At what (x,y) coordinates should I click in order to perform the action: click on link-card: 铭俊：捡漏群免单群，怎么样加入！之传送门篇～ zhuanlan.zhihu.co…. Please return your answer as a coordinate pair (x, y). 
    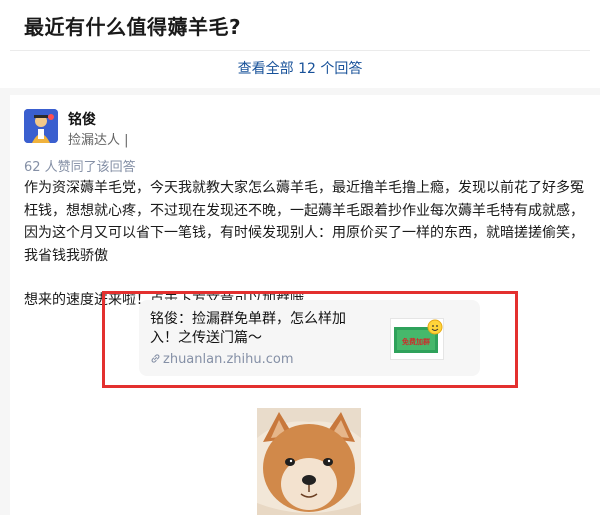
    Looking at the image, I should click on (309, 338).